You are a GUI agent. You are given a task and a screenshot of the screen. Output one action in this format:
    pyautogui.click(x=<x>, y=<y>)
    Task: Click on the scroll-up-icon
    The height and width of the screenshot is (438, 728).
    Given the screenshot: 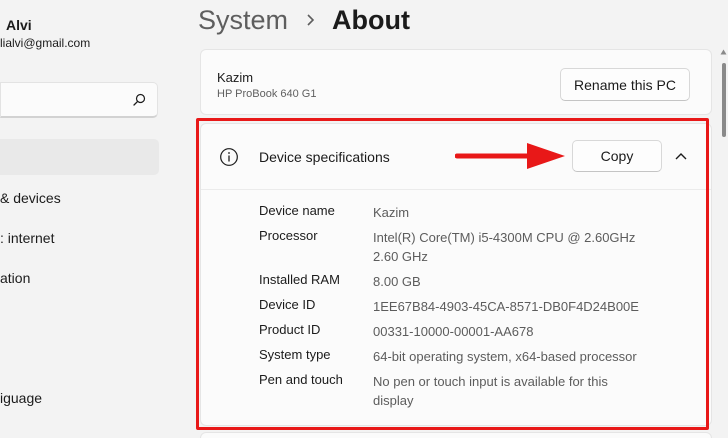 What is the action you would take?
    pyautogui.click(x=723, y=52)
    